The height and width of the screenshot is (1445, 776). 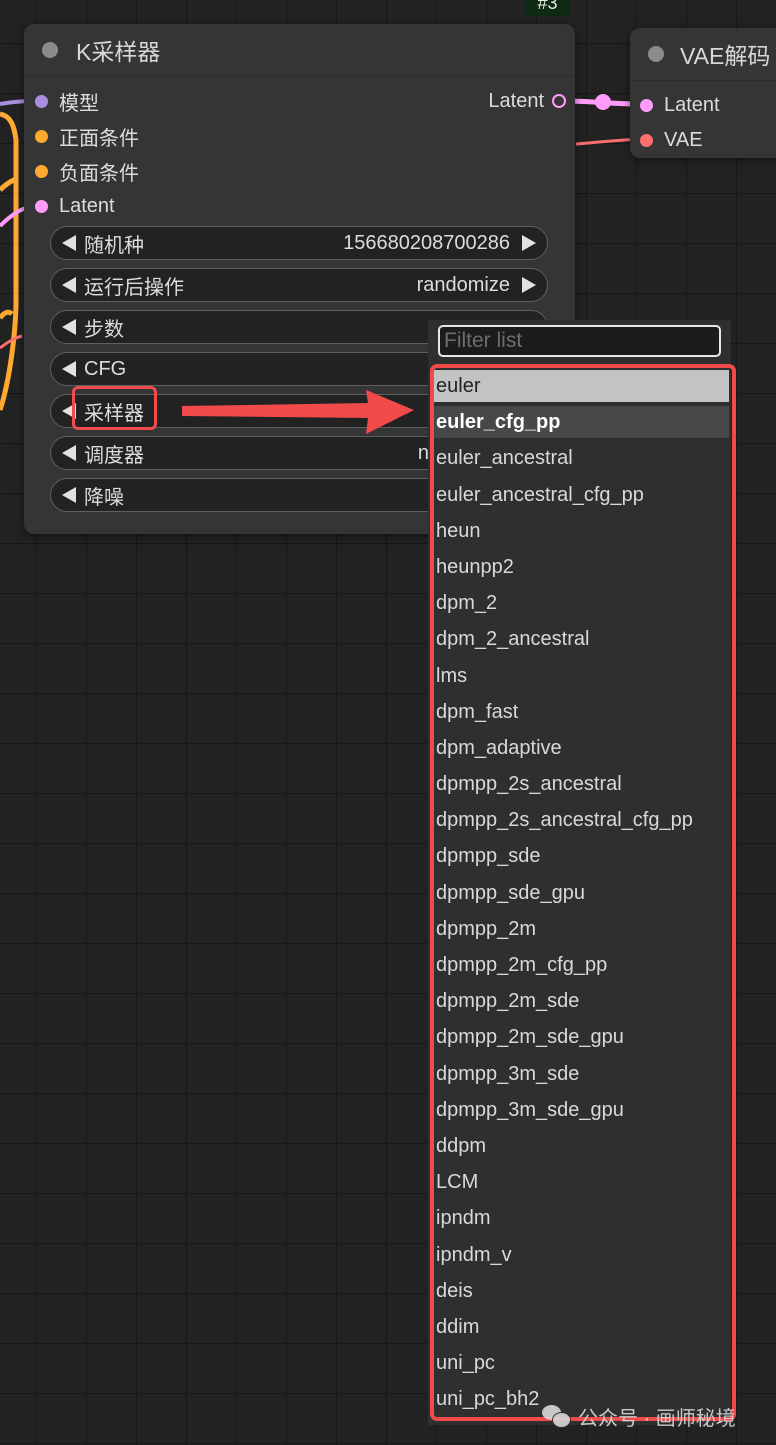 I want to click on sampler-option: dpmpp_sde, so click(x=581, y=856).